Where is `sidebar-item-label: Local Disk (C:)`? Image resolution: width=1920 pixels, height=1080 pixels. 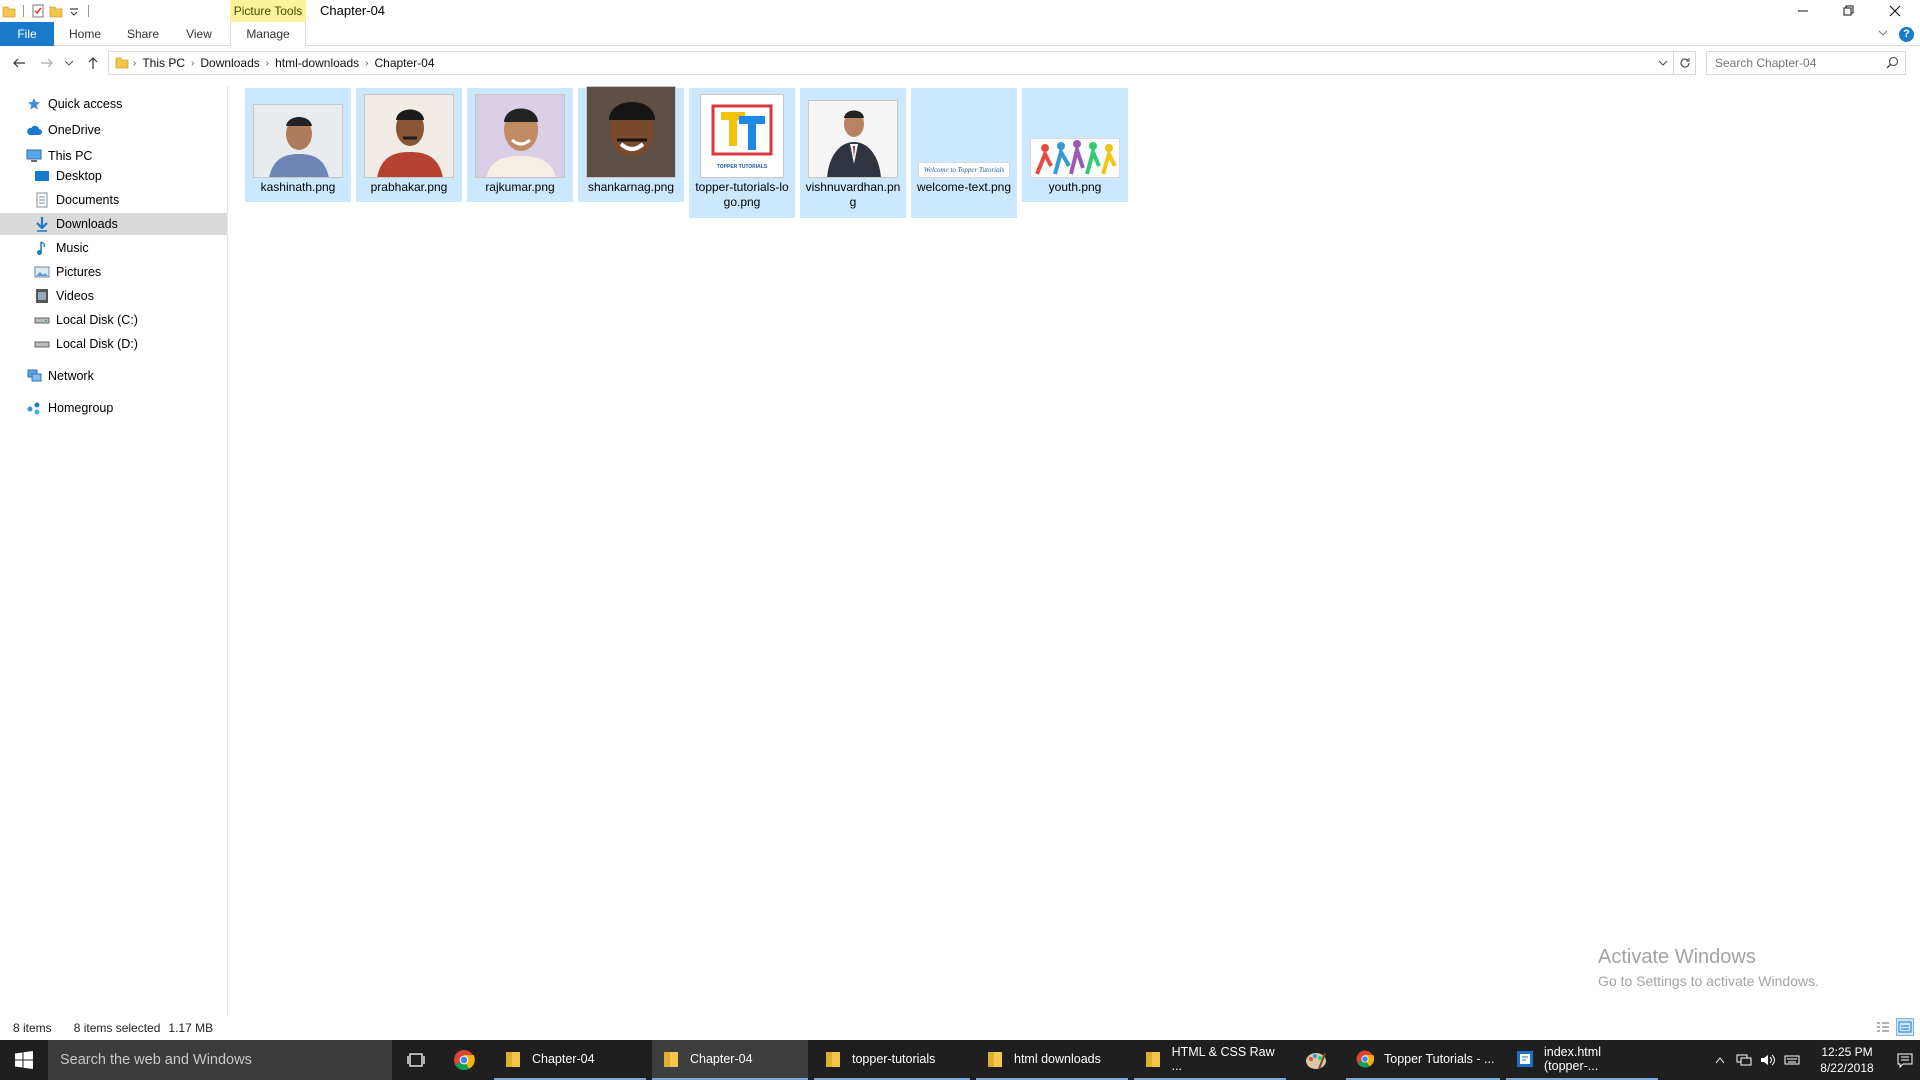
sidebar-item-label: Local Disk (C:) is located at coordinates (97, 320).